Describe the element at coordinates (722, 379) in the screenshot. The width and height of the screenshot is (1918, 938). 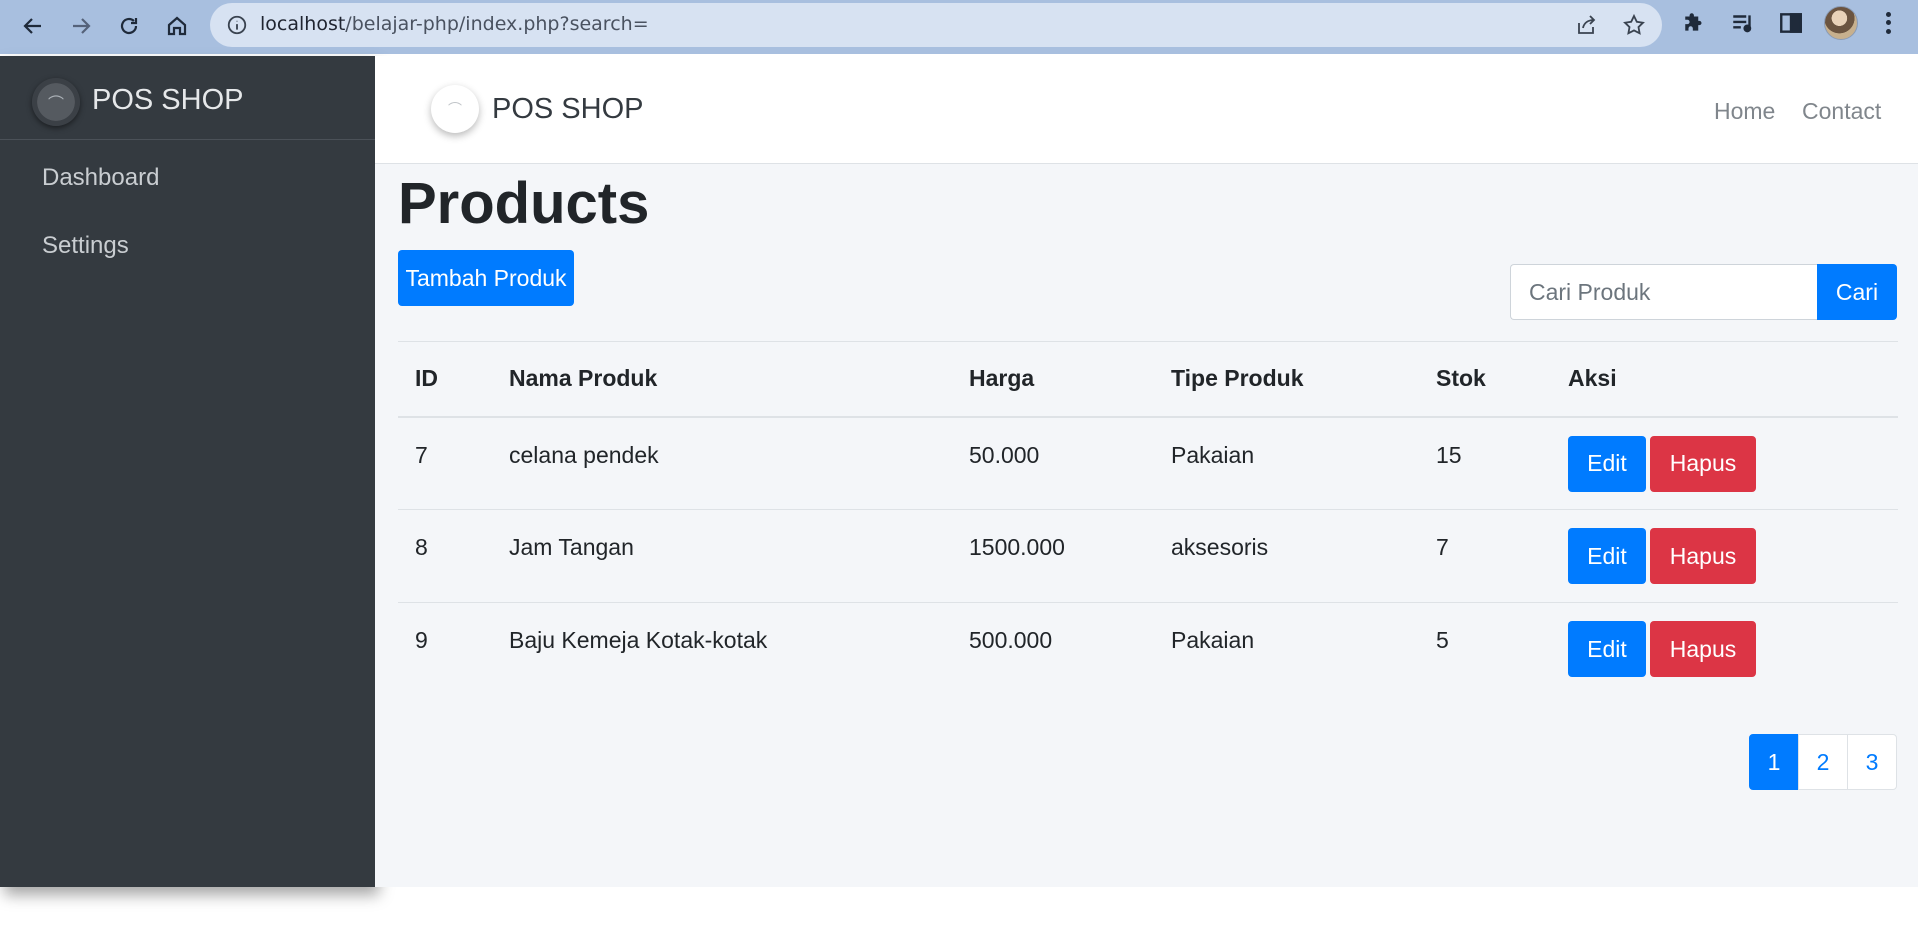
I see `column-header-name: Nama Produk` at that location.